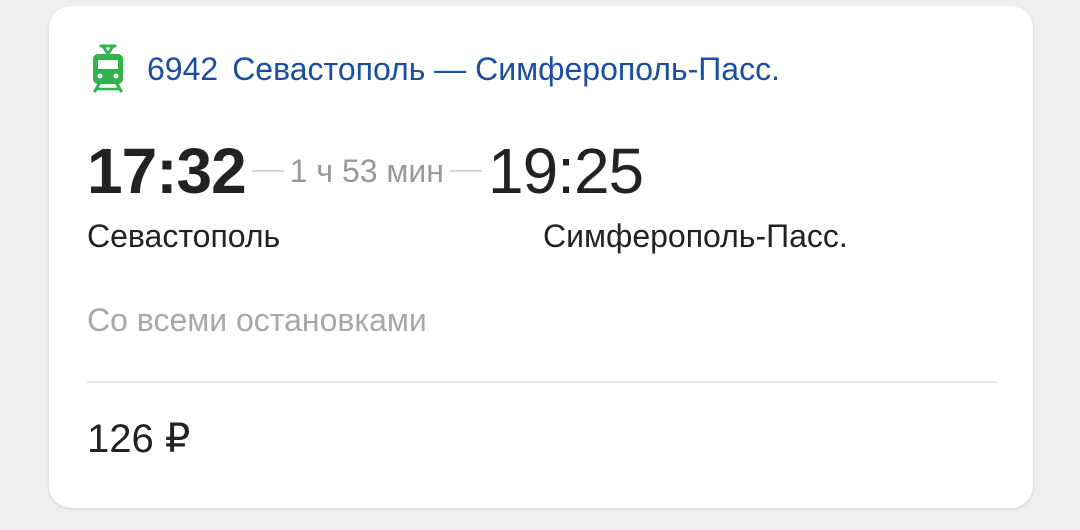  I want to click on trip-duration: 1 ч 53 мин, so click(366, 170).